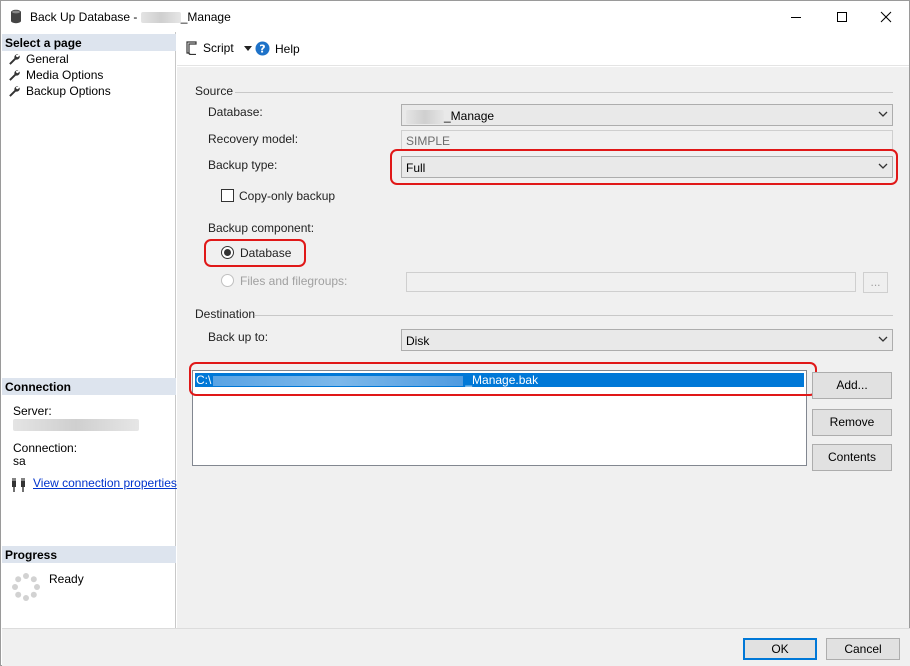 The width and height of the screenshot is (910, 666). I want to click on back-up-to-value: Disk, so click(418, 341).